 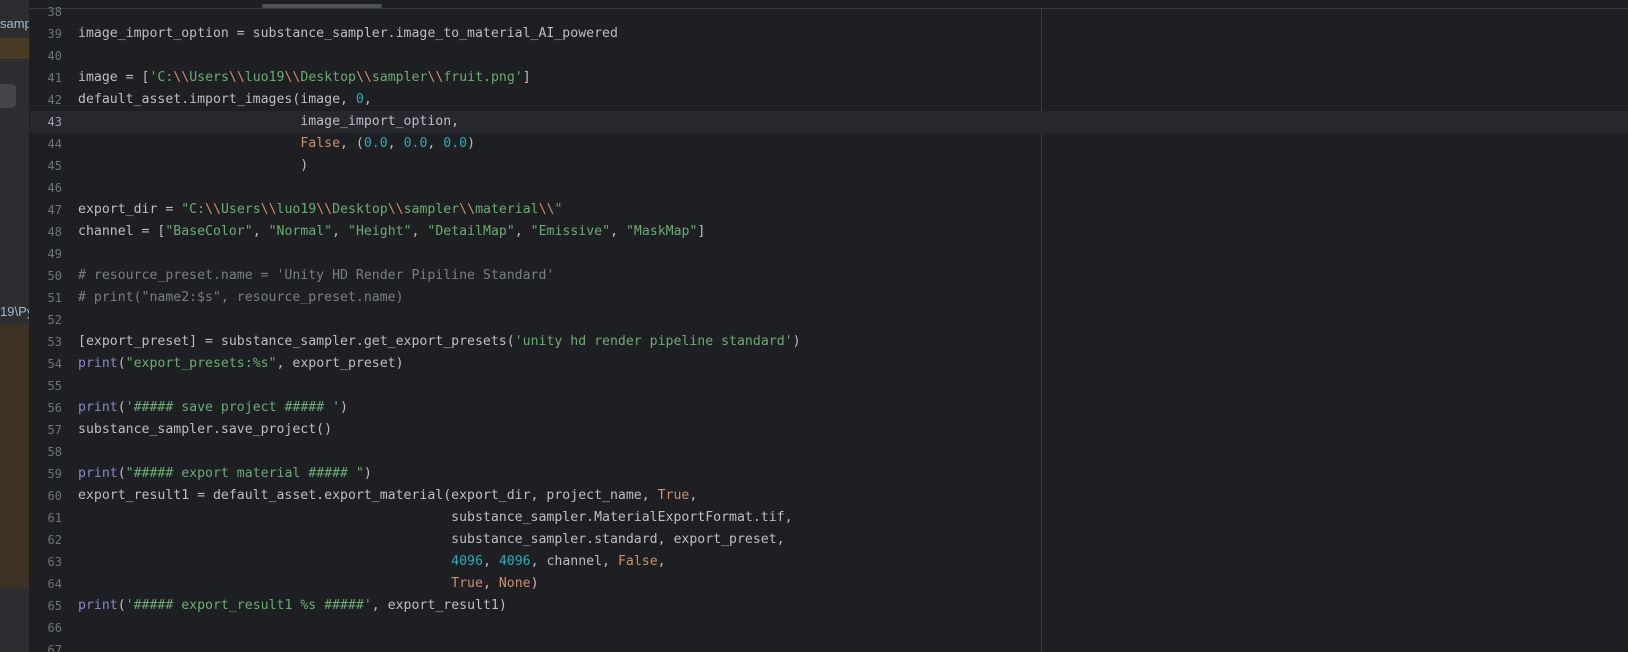 I want to click on code-text: image_import_option,, so click(x=268, y=122).